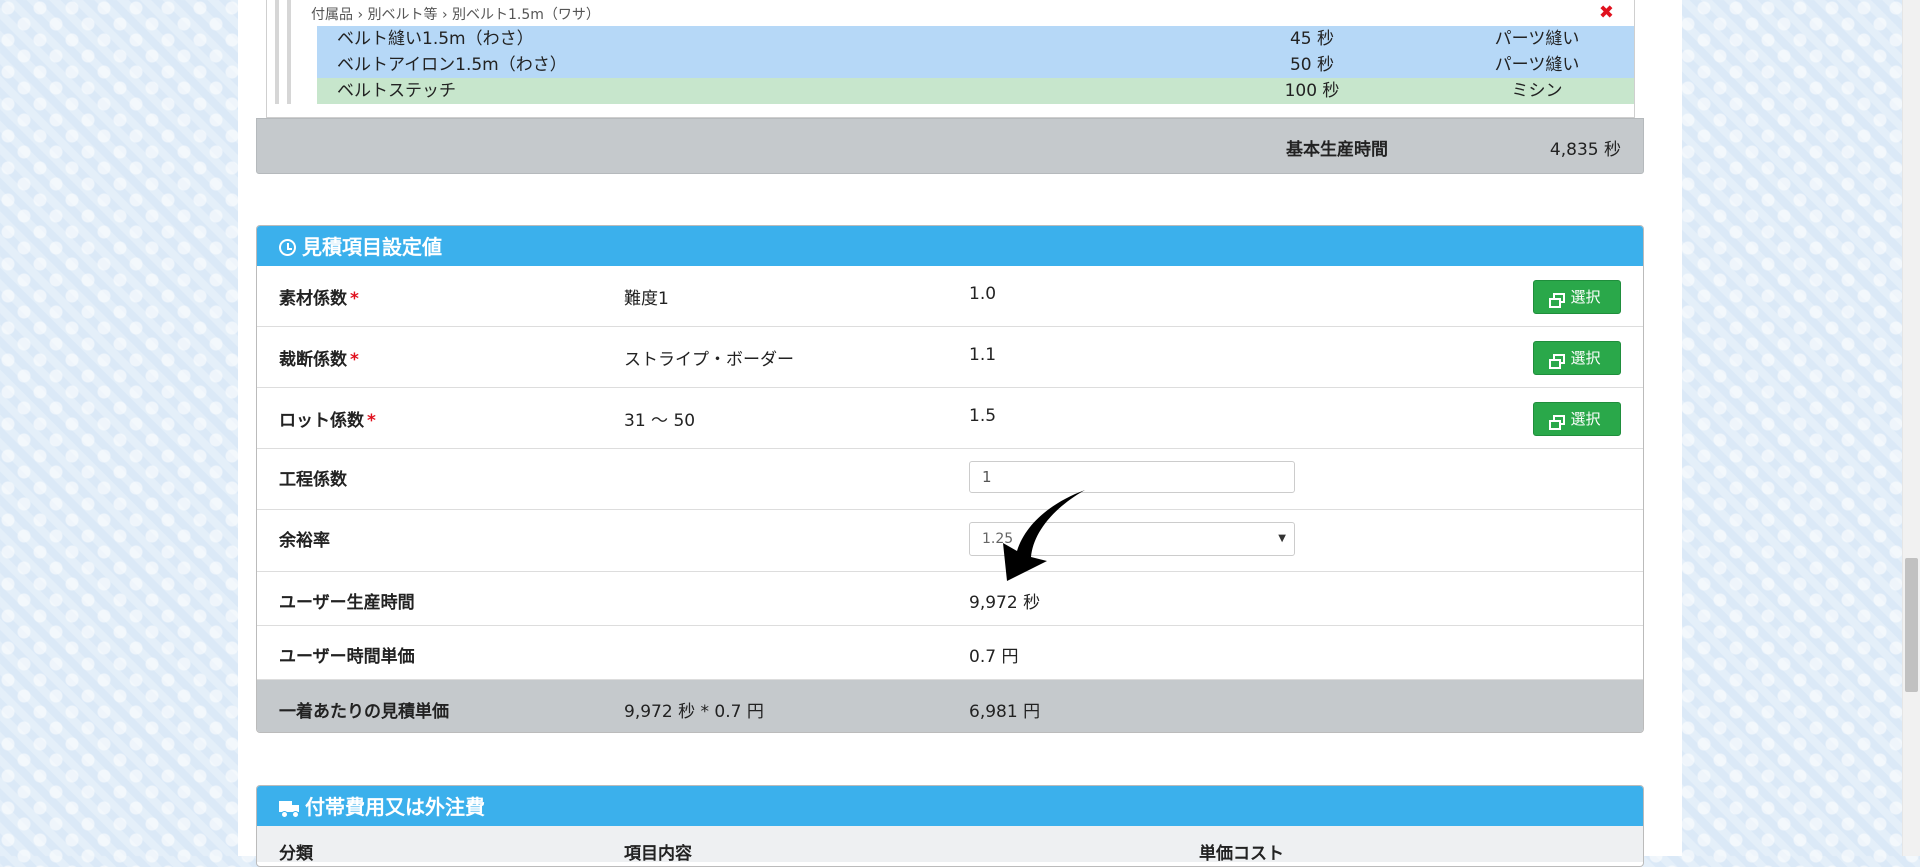 This screenshot has height=867, width=1920. What do you see at coordinates (1911, 428) in the screenshot?
I see `vertical-scrollbar` at bounding box center [1911, 428].